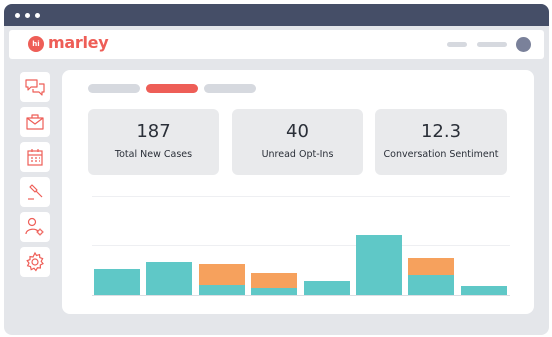  I want to click on stat-value: 40, so click(297, 131).